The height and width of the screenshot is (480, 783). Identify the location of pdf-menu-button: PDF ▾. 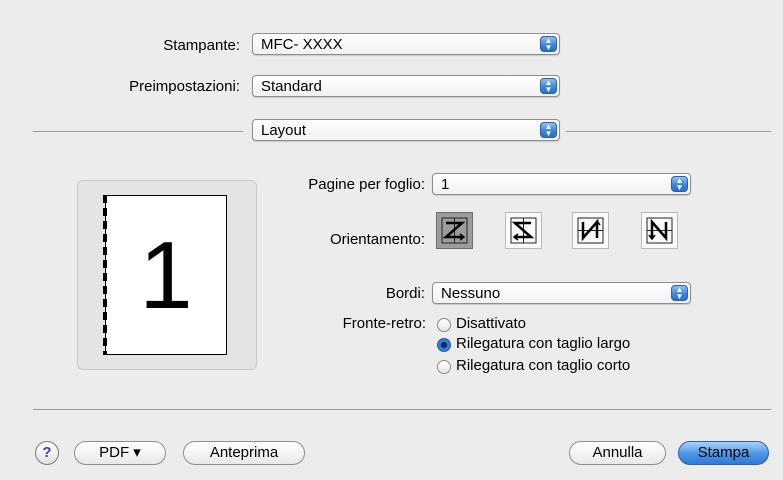
(120, 453).